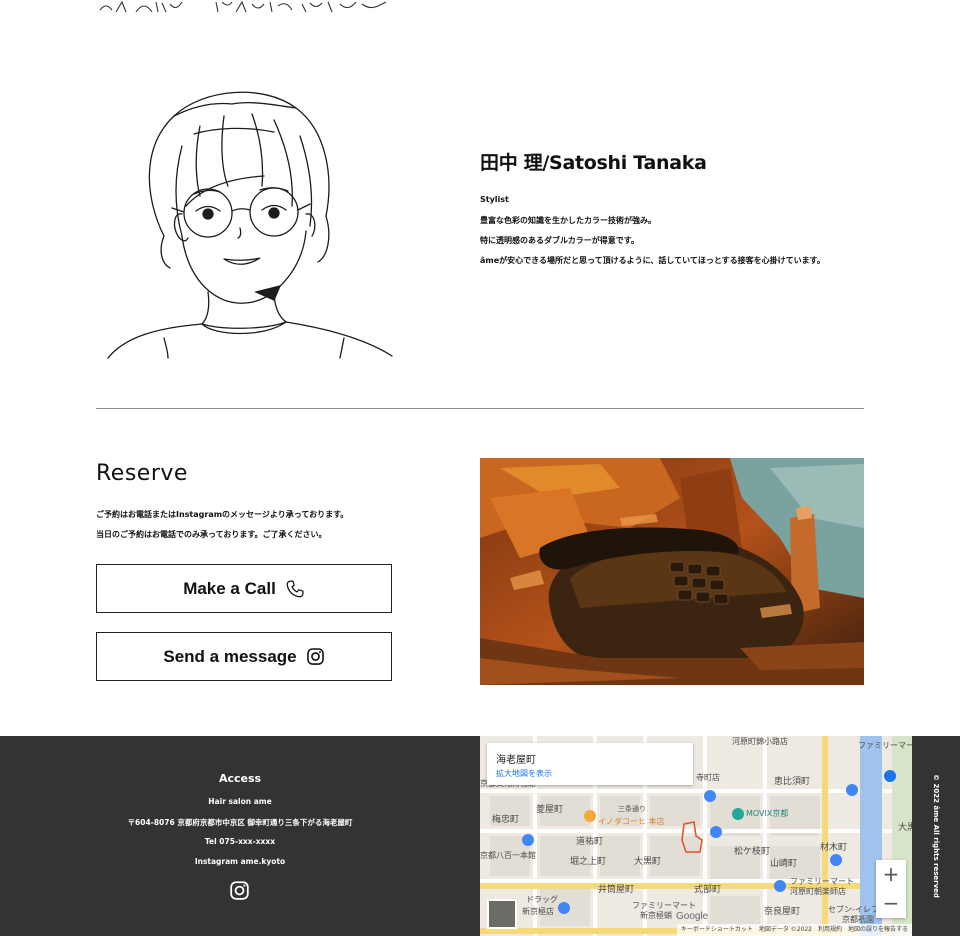 The image size is (960, 936). I want to click on map-label: 井筒屋町, so click(616, 890).